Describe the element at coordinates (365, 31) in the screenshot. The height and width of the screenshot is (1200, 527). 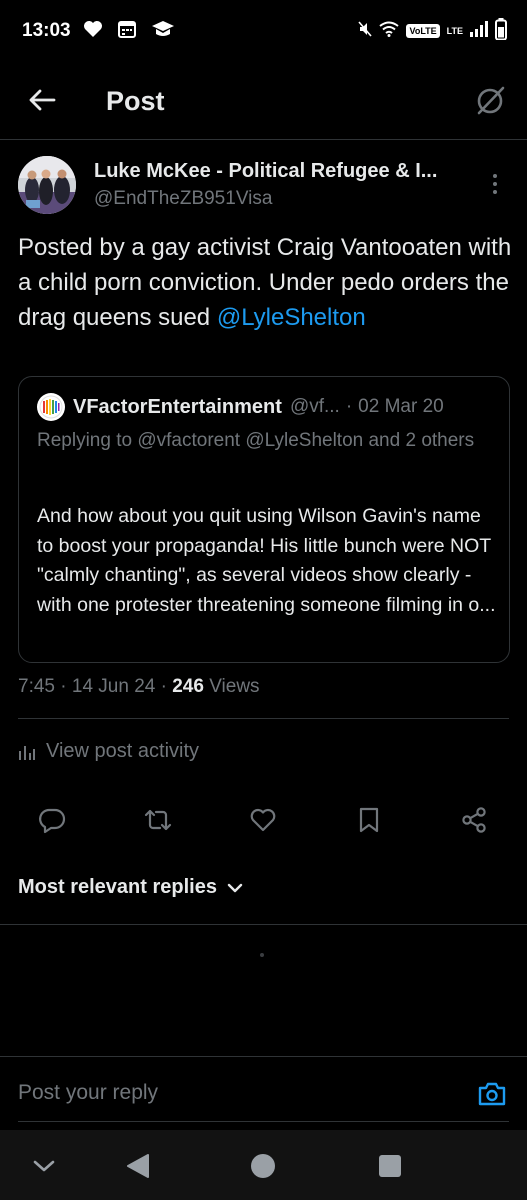
I see `mute-icon` at that location.